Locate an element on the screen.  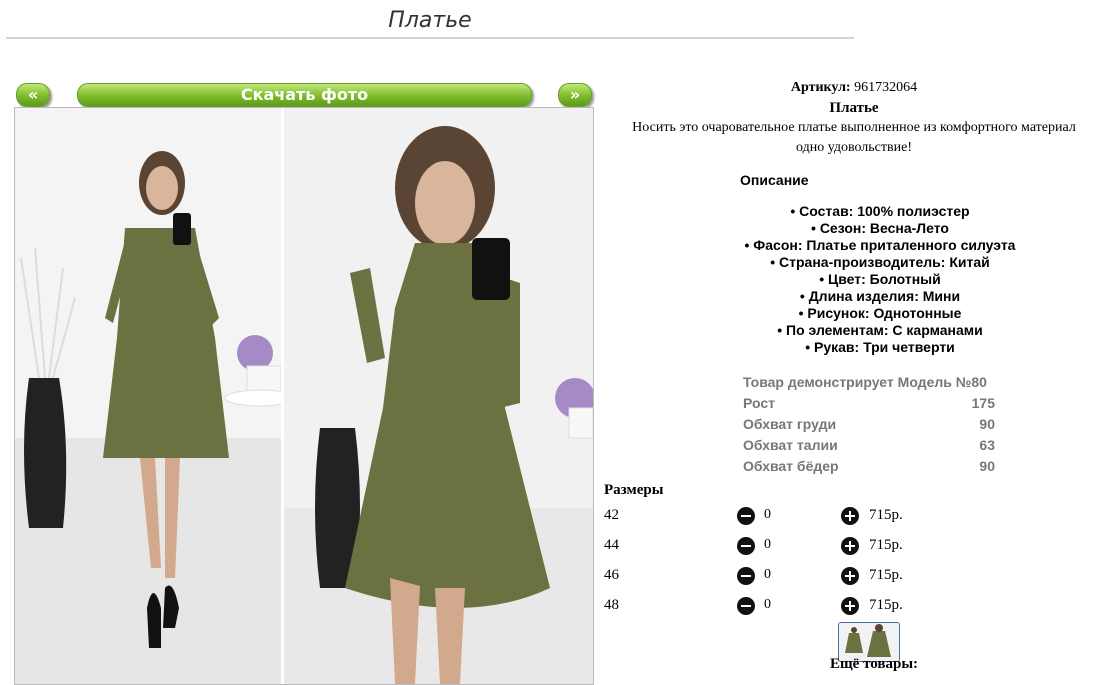
model-row: Рост 175 is located at coordinates (869, 403).